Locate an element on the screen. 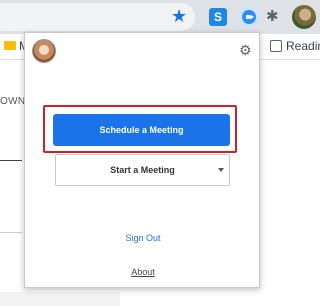 The height and width of the screenshot is (306, 320). reading-list-icon is located at coordinates (276, 46).